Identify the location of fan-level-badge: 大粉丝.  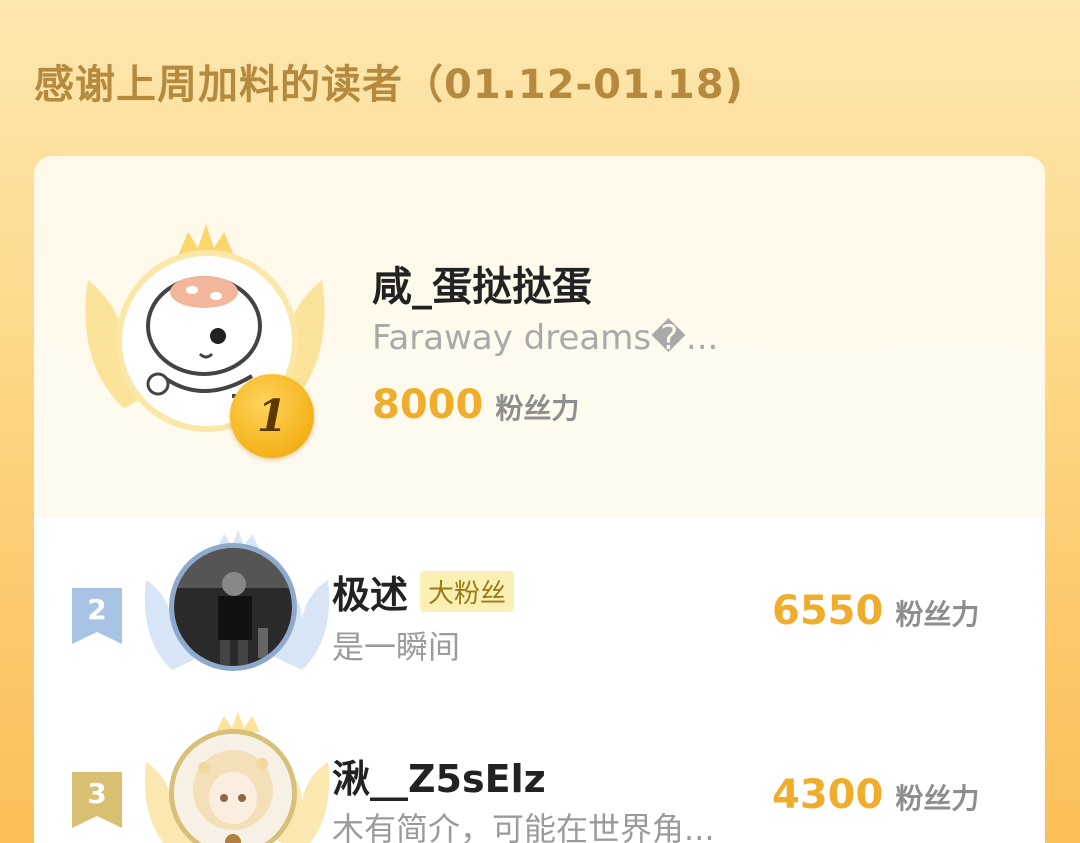
(467, 591).